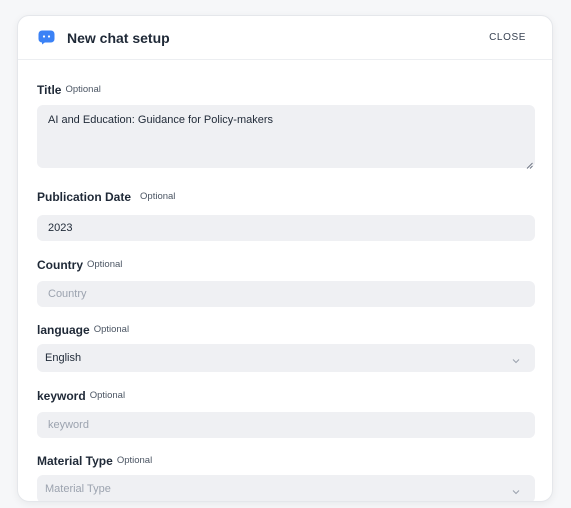 This screenshot has width=571, height=508. Describe the element at coordinates (118, 37) in the screenshot. I see `dialog-title: New chat setup` at that location.